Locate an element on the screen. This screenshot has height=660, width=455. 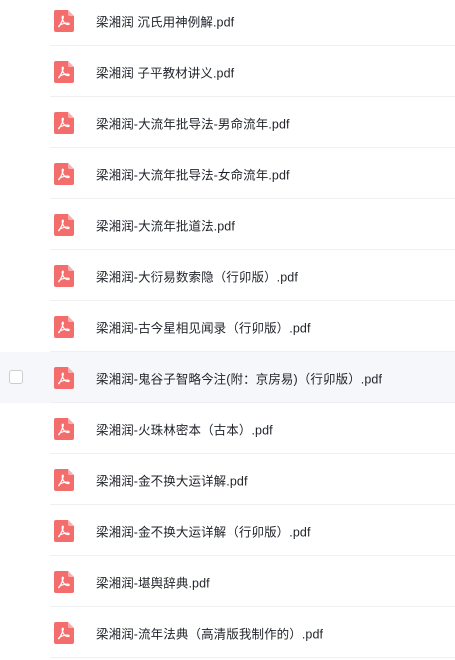
file-name: 梁湘润-堪舆辞典.pdf is located at coordinates (153, 581).